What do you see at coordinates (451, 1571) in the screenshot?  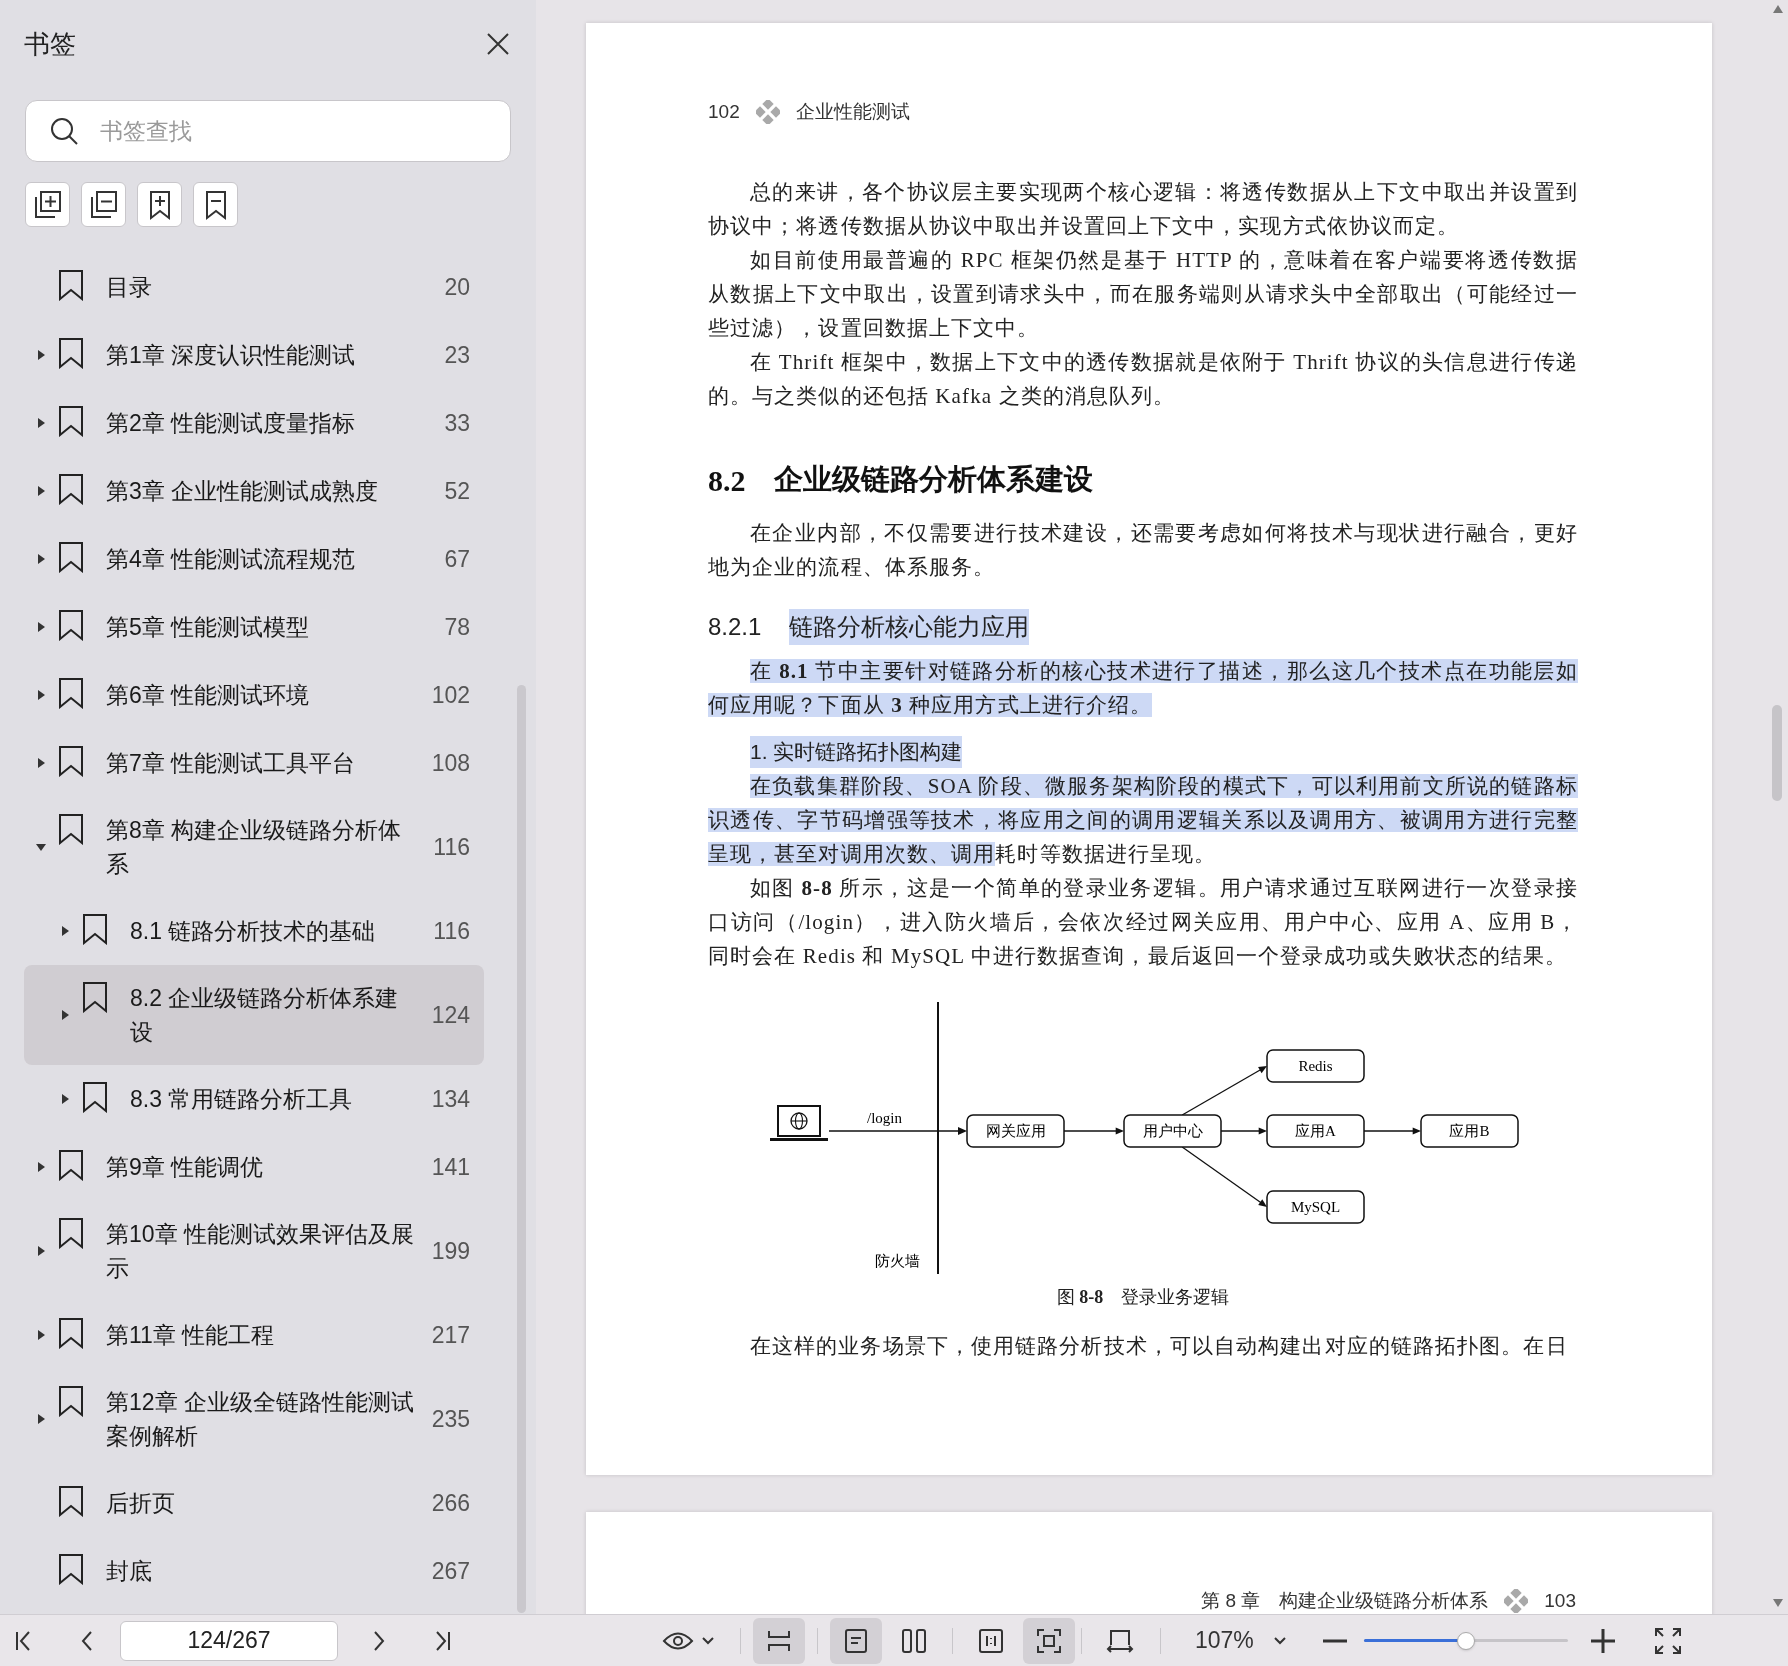 I see `page-number: 267` at bounding box center [451, 1571].